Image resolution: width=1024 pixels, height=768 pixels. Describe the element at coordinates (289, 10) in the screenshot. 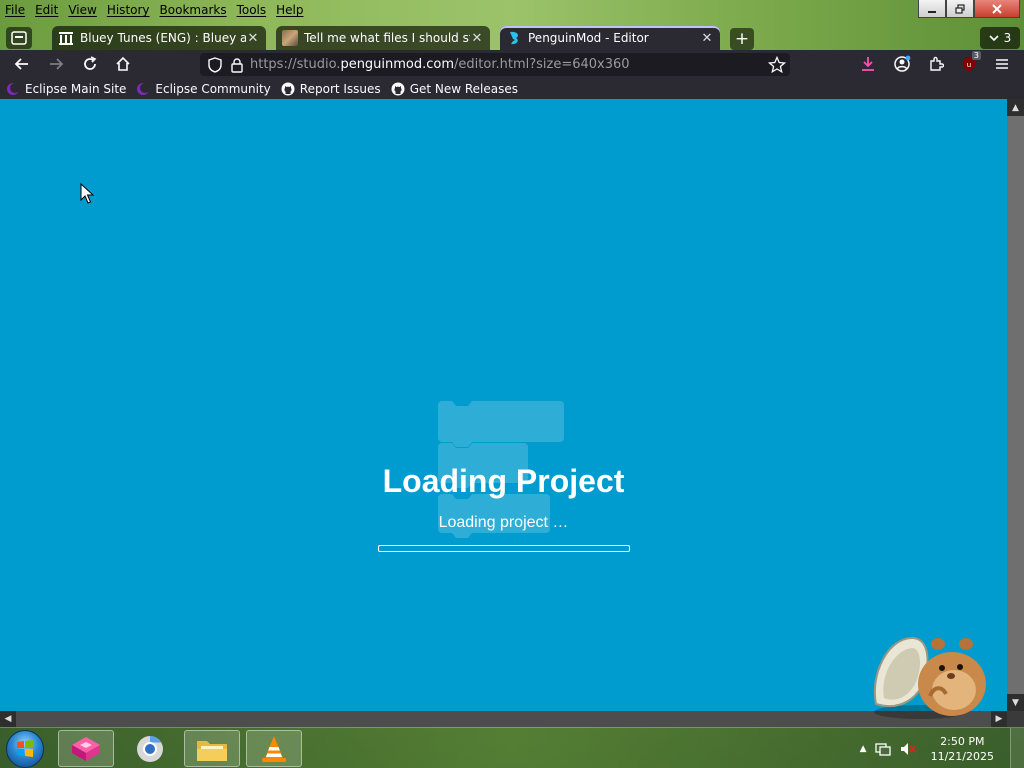

I see `menu-help: Help` at that location.